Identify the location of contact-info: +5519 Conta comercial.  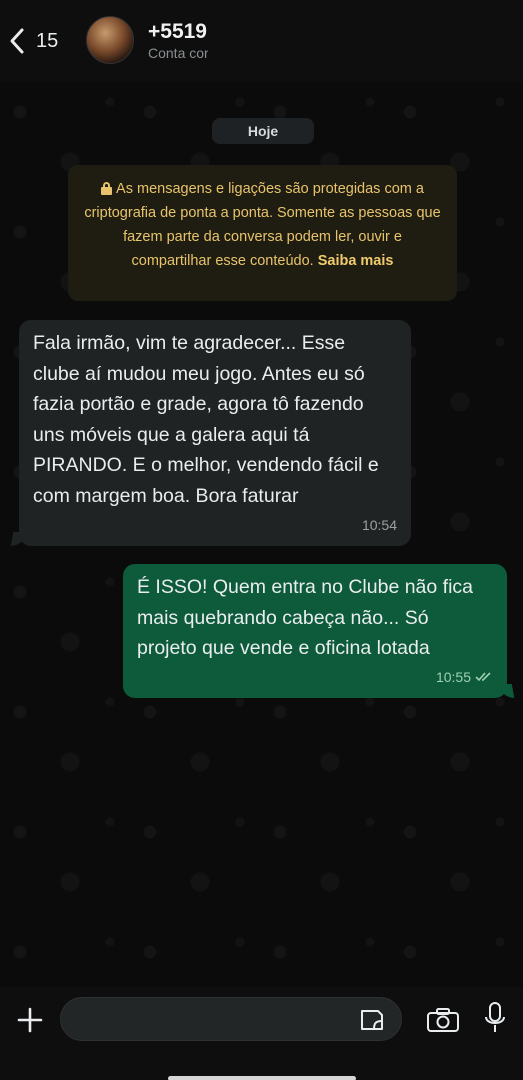
(178, 41).